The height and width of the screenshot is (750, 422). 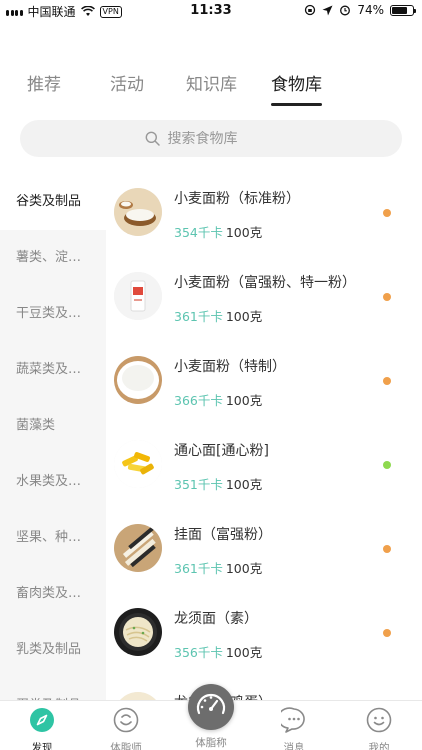 I want to click on food-kcal: 366千卡, so click(x=198, y=400).